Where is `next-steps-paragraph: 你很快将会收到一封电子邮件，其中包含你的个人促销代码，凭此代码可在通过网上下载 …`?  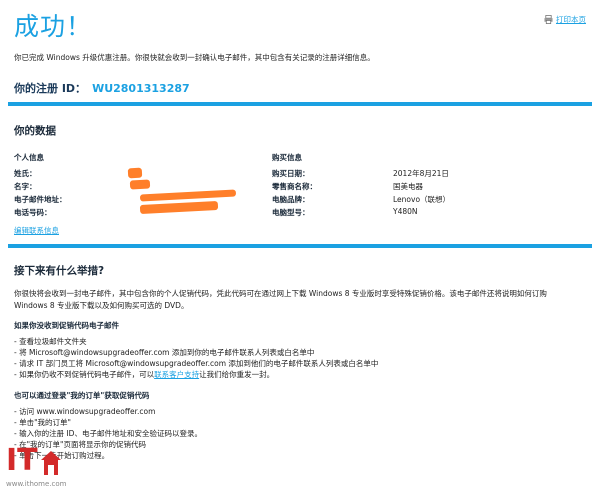 next-steps-paragraph: 你很快将会收到一封电子邮件，其中包含你的个人促销代码，凭此代码可在通过网上下载 … is located at coordinates (299, 300).